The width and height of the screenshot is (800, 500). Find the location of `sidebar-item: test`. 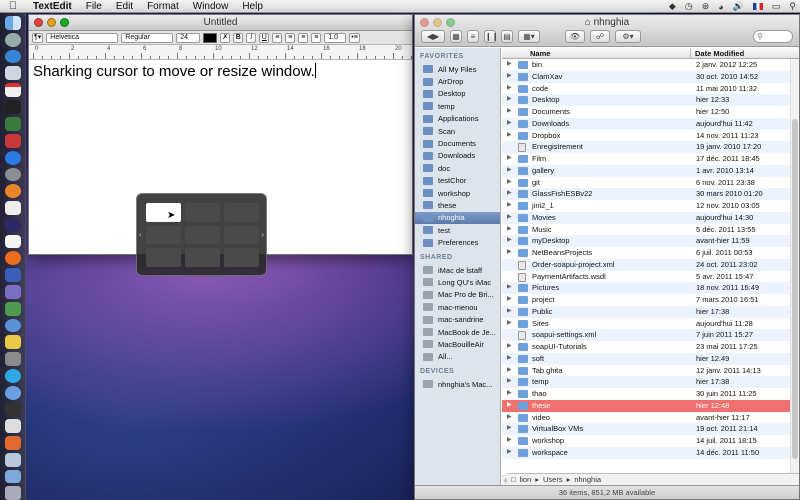

sidebar-item: test is located at coordinates (457, 230).